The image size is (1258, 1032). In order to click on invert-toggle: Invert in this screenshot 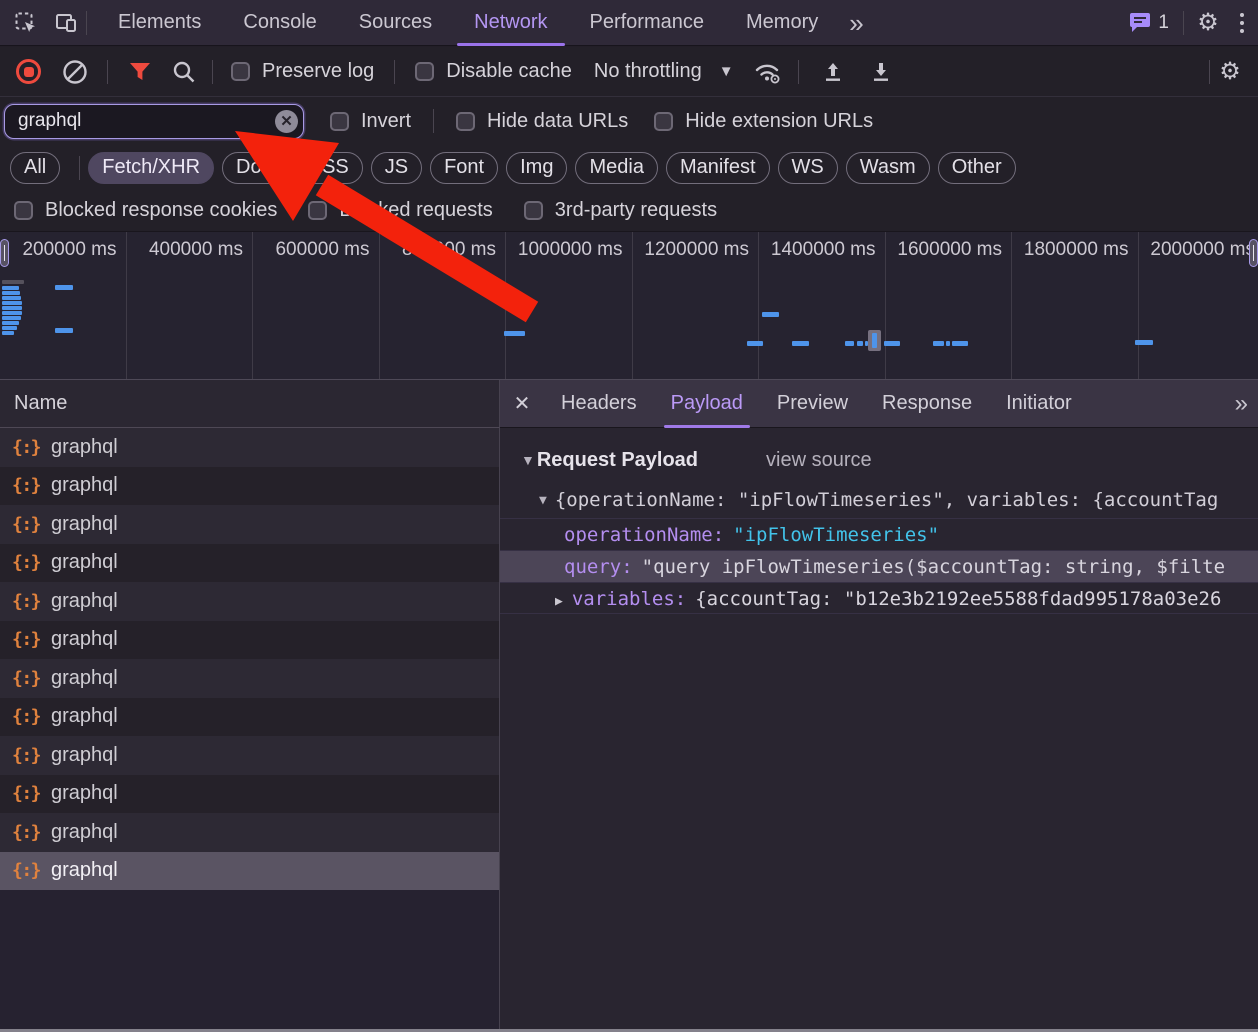, I will do `click(370, 121)`.